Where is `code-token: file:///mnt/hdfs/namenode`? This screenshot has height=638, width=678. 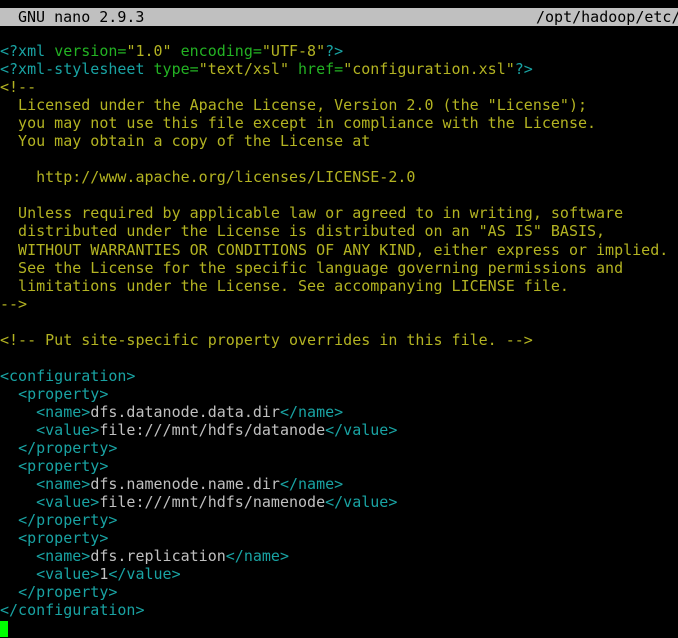 code-token: file:///mnt/hdfs/namenode is located at coordinates (212, 502).